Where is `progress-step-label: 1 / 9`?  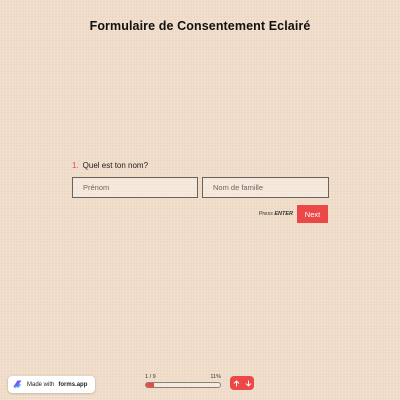
progress-step-label: 1 / 9 is located at coordinates (150, 377).